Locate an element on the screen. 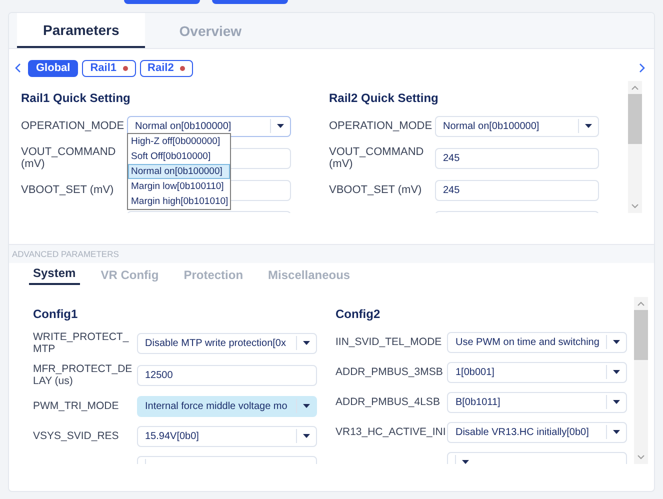 This screenshot has height=499, width=663. section-title: Rail2 Quick Setting is located at coordinates (384, 98).